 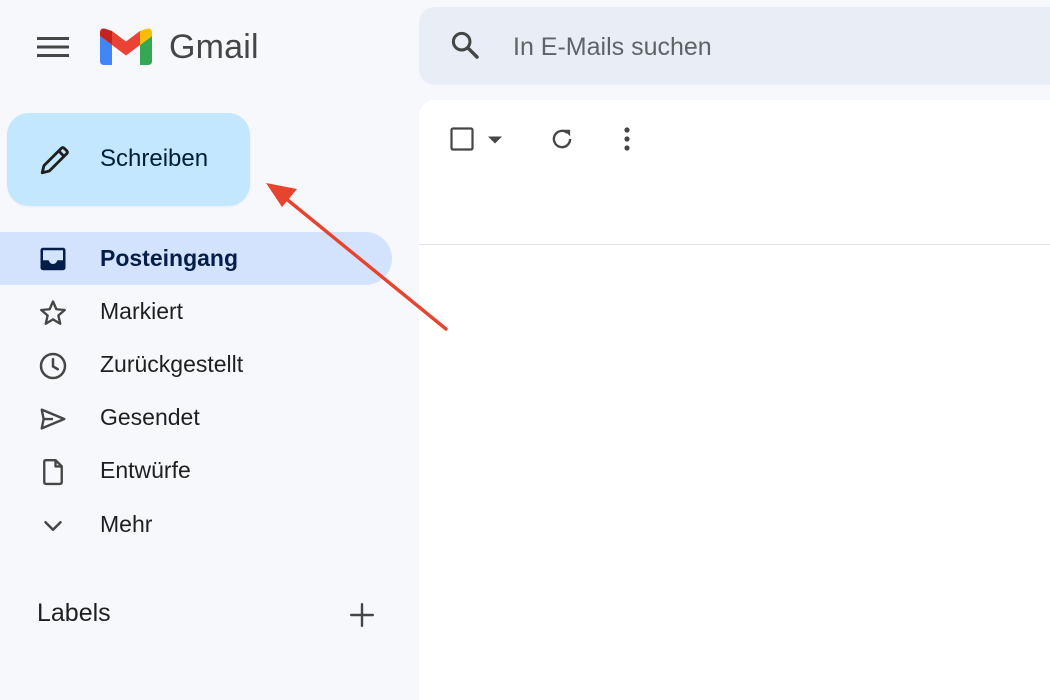 What do you see at coordinates (154, 158) in the screenshot?
I see `compose-label: Schreiben` at bounding box center [154, 158].